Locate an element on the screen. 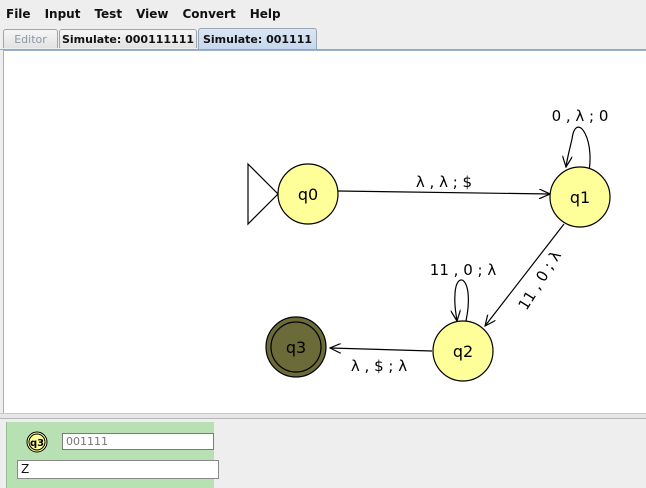  configuration-panel: q3 001111 Z is located at coordinates (323, 453).